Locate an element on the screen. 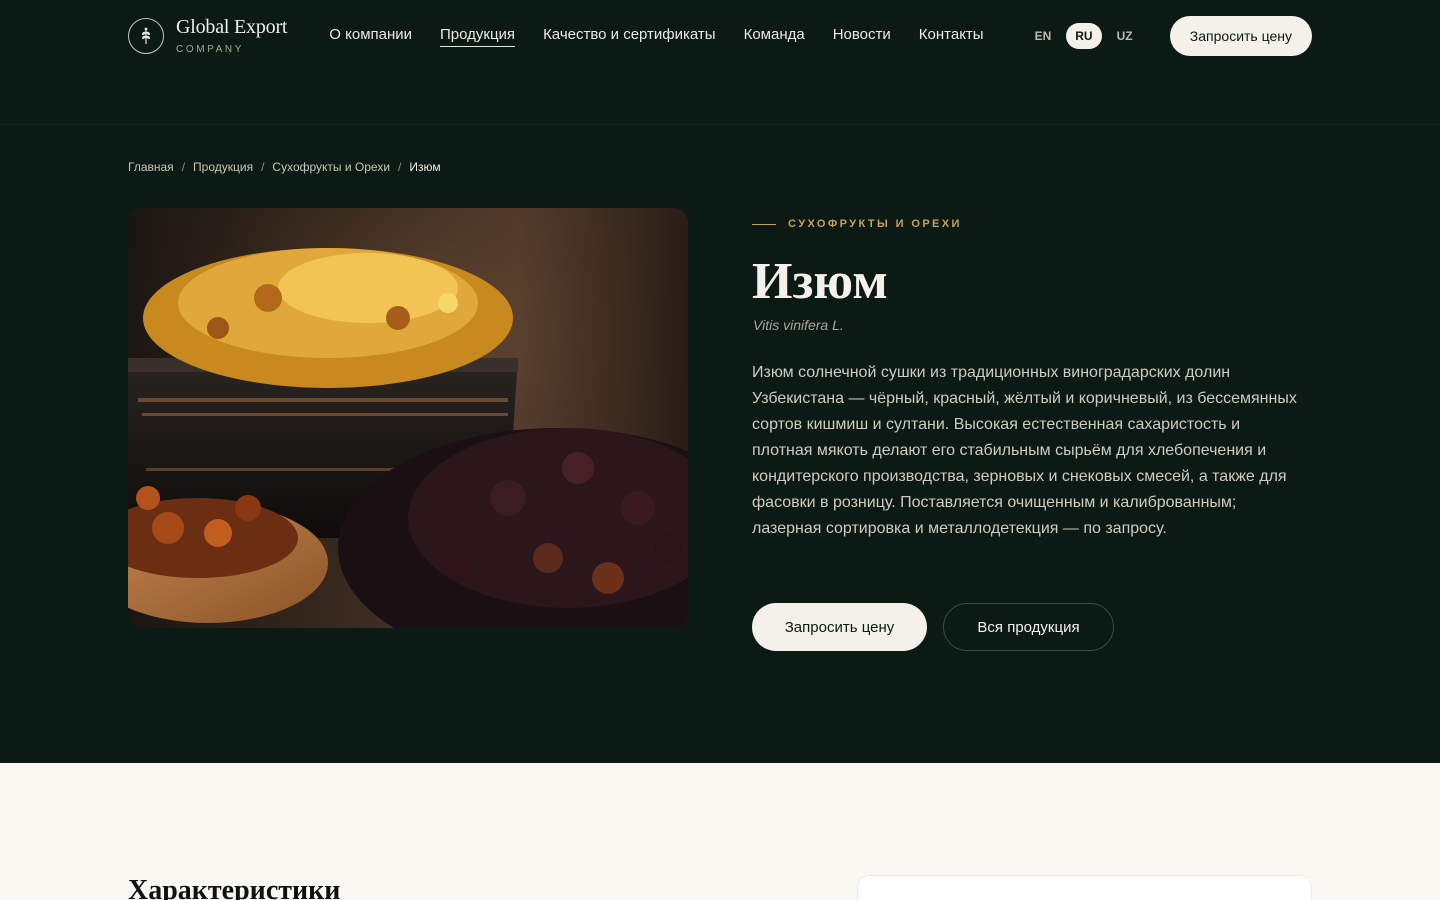  request-price-button: Запросить цену is located at coordinates (839, 627).